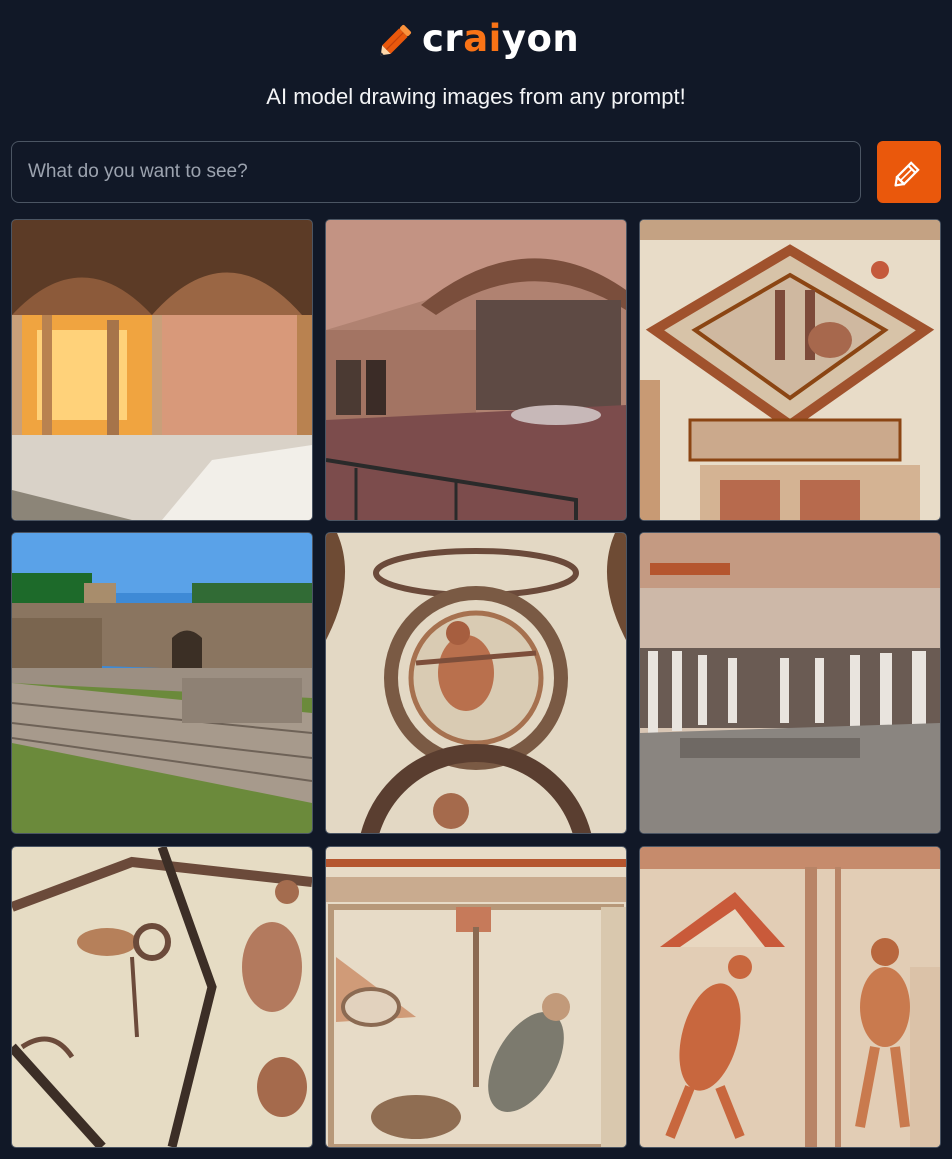 This screenshot has width=952, height=1159. Describe the element at coordinates (482, 38) in the screenshot. I see `brand-name-accent: ai` at that location.